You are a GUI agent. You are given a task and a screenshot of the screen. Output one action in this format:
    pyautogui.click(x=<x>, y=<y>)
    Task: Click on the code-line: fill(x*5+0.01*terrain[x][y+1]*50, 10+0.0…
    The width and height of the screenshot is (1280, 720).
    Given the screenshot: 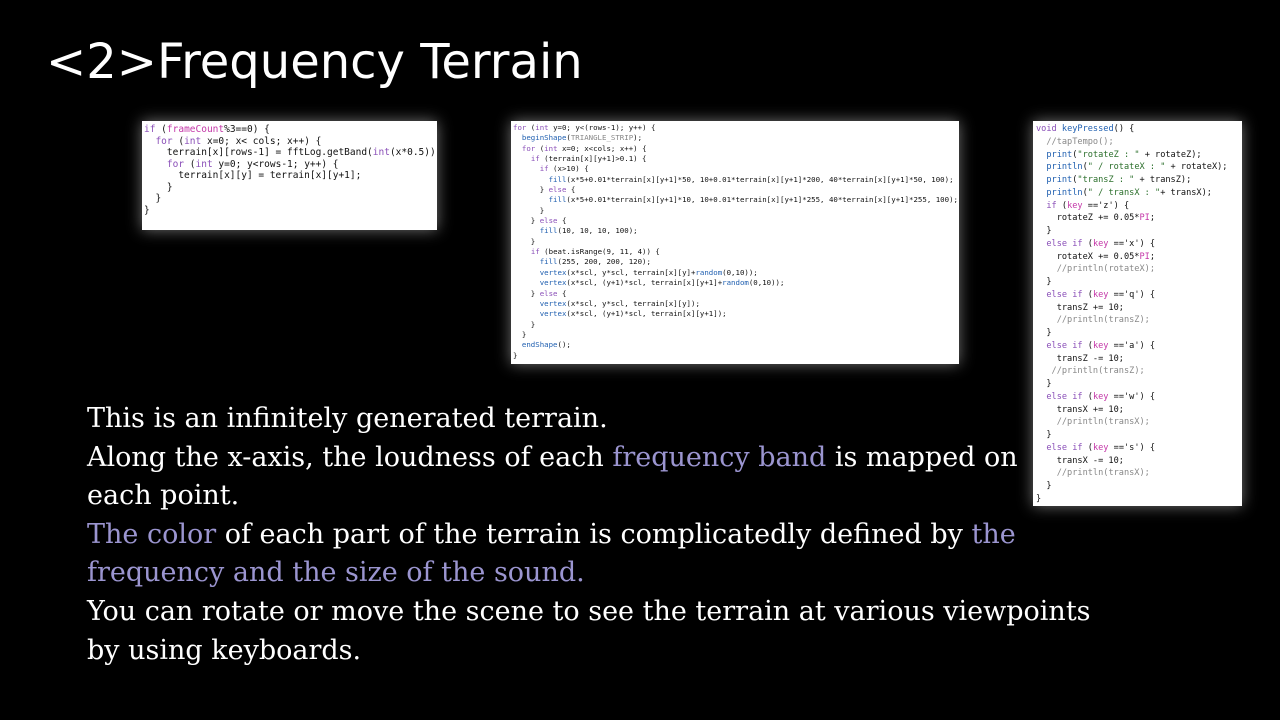 What is the action you would take?
    pyautogui.click(x=735, y=180)
    